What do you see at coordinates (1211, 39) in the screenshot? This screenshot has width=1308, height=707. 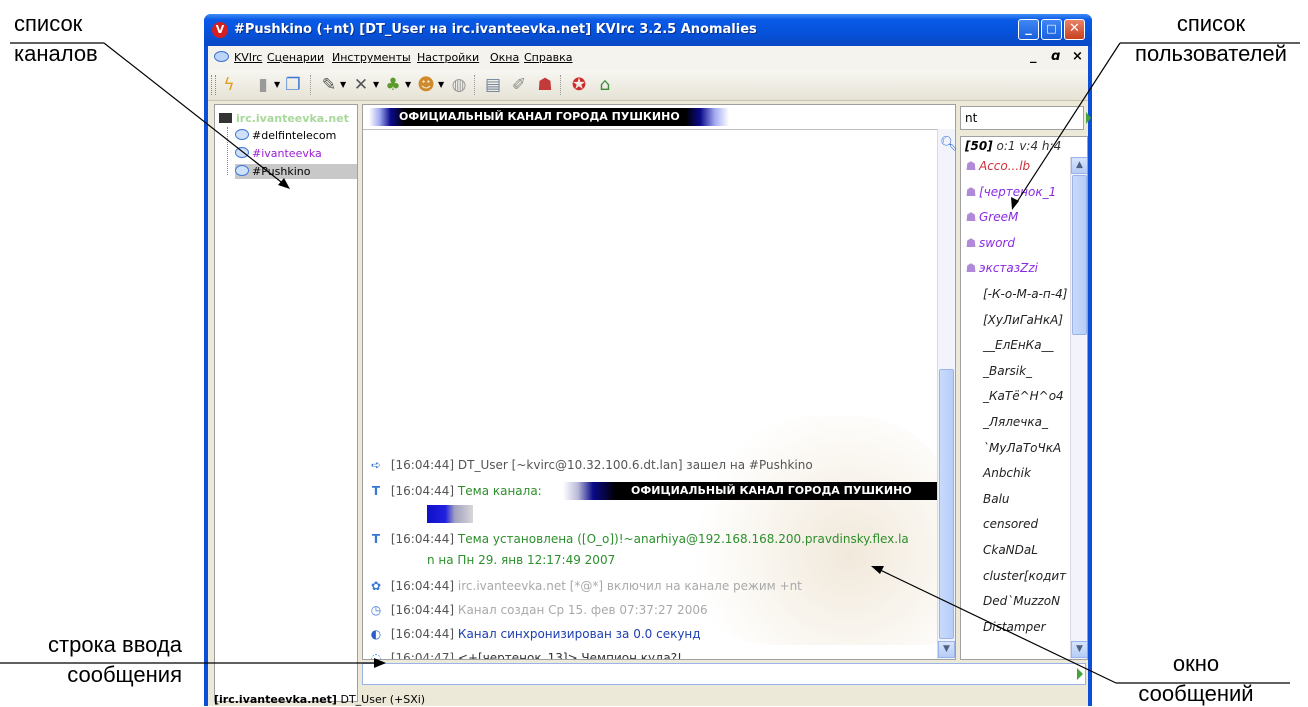 I see `callout-user-list: список пользователей` at bounding box center [1211, 39].